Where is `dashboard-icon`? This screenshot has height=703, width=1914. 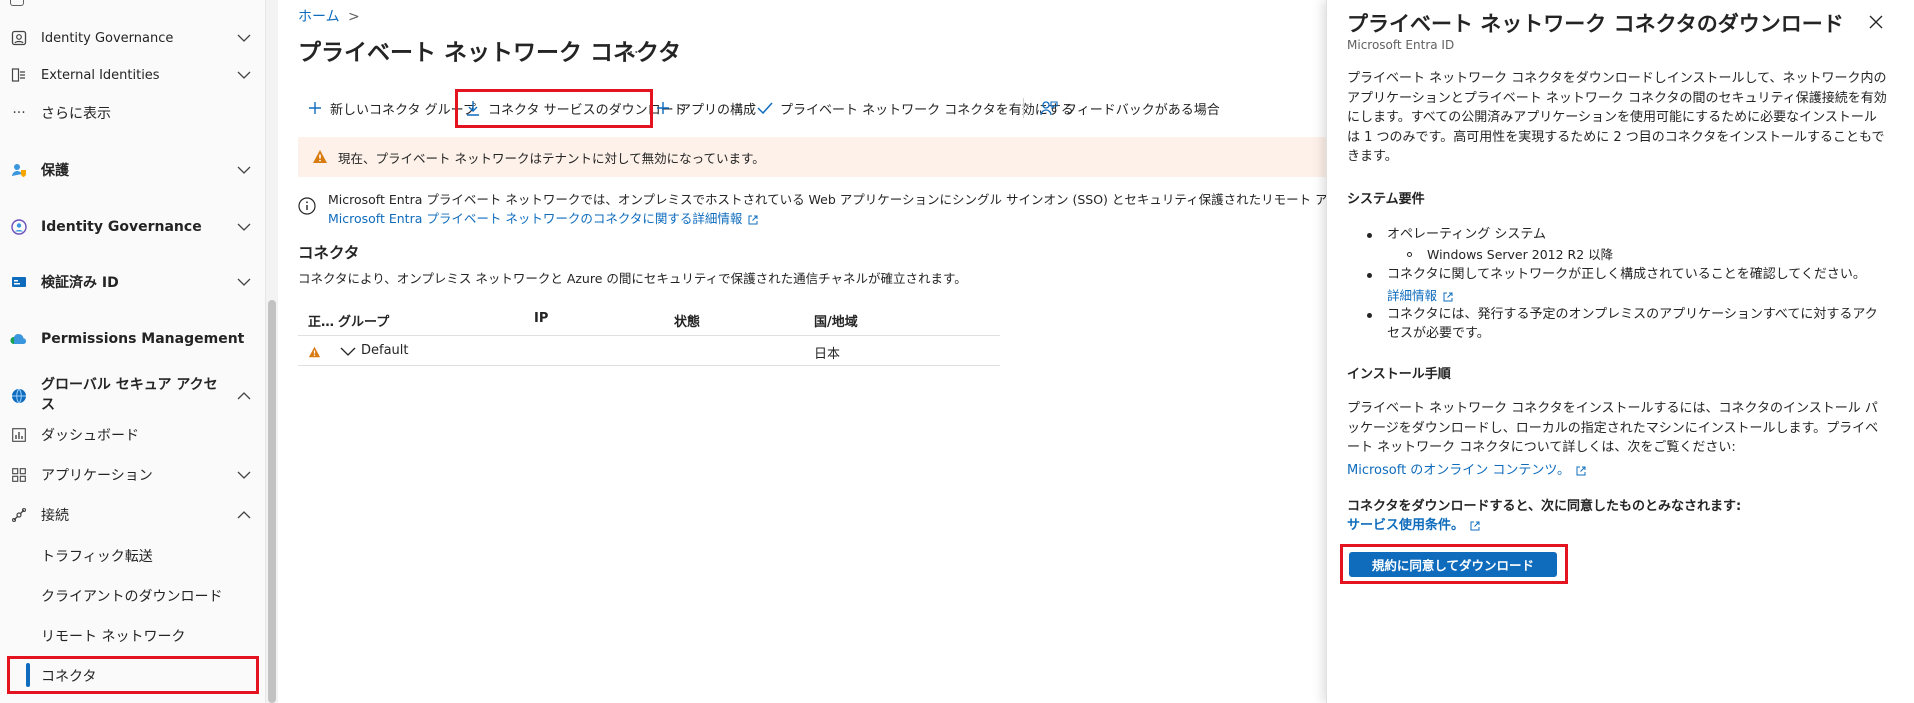 dashboard-icon is located at coordinates (19, 435).